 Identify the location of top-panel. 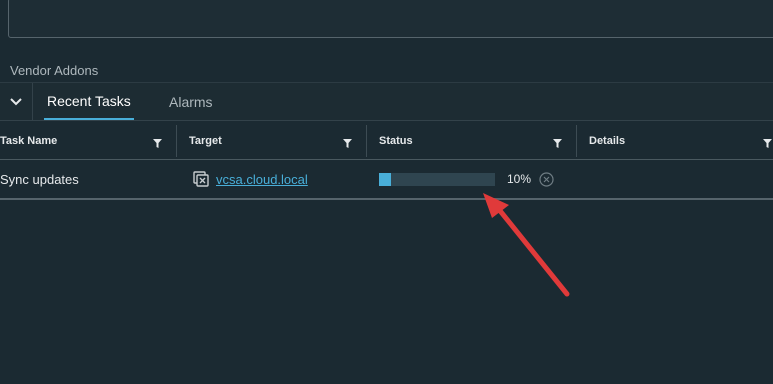
(390, 19).